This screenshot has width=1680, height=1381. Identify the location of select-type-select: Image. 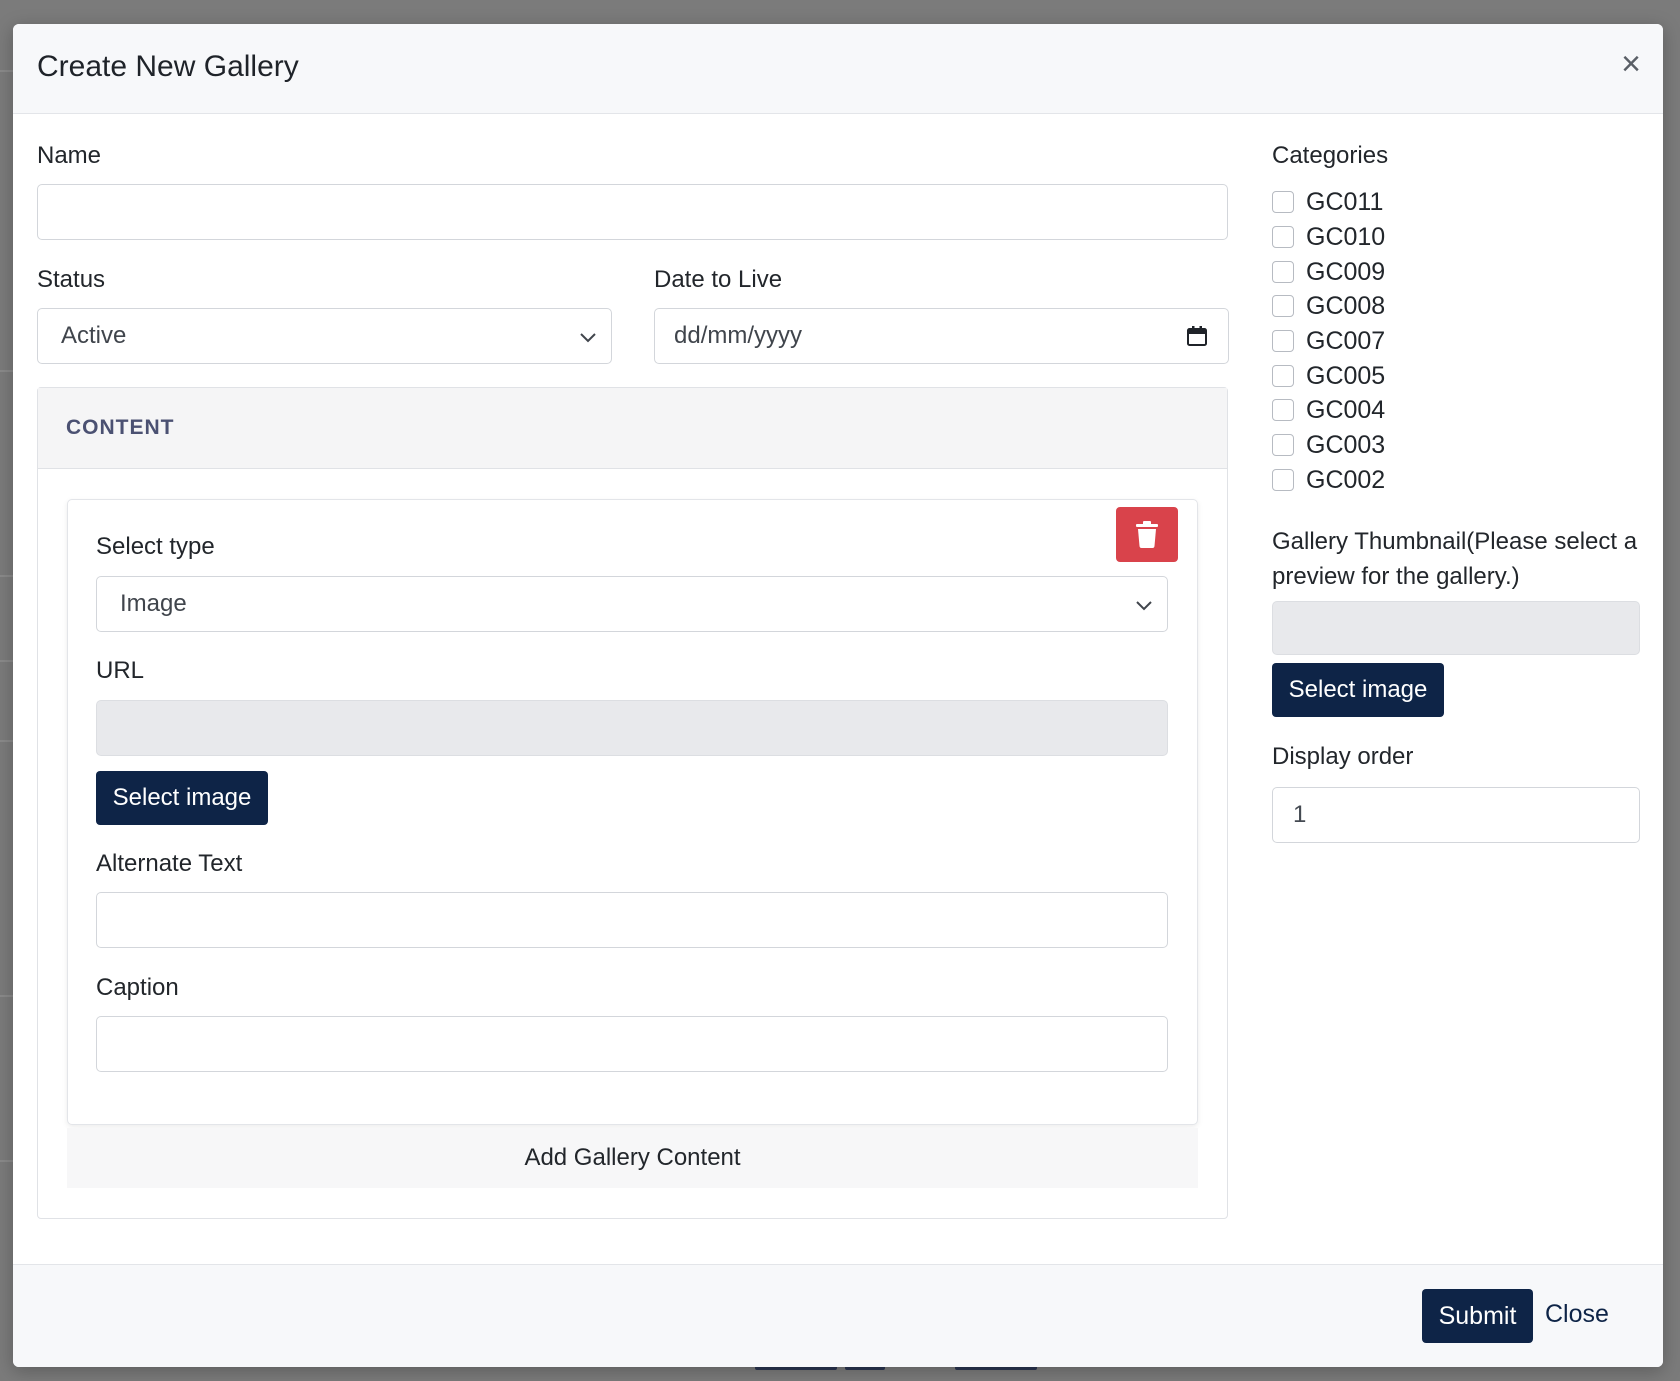
(632, 604).